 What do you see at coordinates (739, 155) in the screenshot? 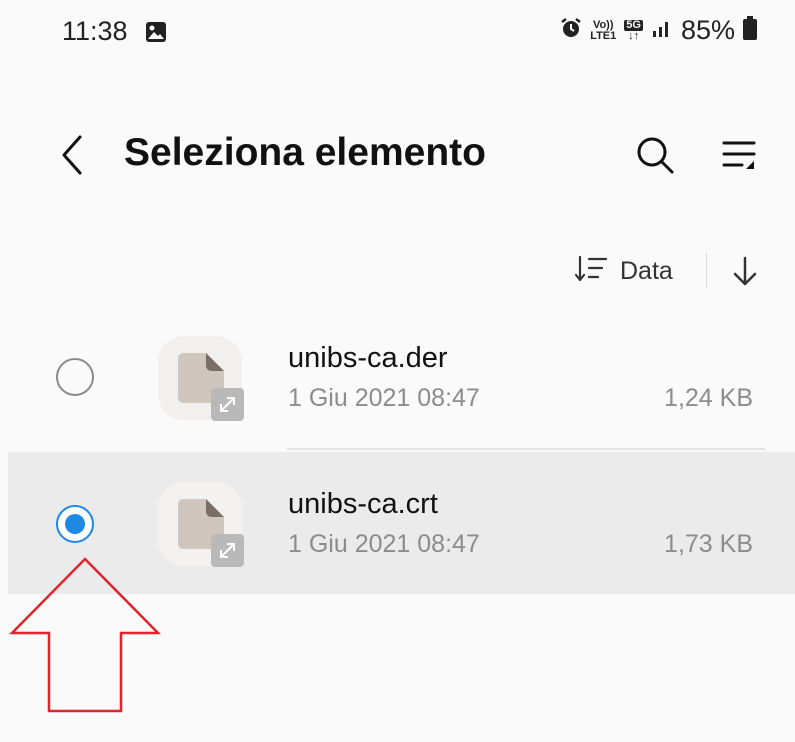
I see `menu-icon` at bounding box center [739, 155].